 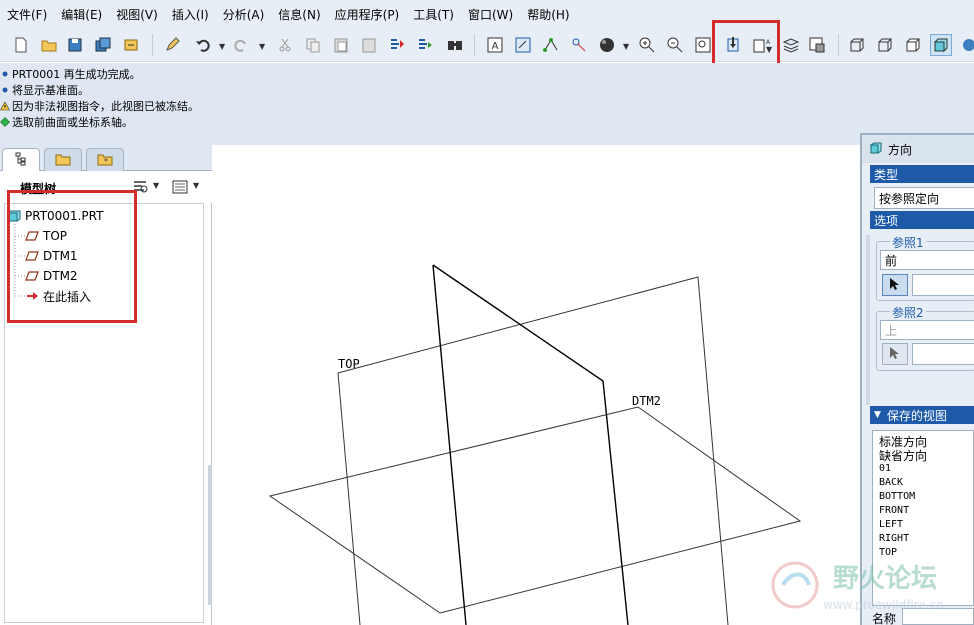 What do you see at coordinates (241, 45) in the screenshot?
I see `redo-icon` at bounding box center [241, 45].